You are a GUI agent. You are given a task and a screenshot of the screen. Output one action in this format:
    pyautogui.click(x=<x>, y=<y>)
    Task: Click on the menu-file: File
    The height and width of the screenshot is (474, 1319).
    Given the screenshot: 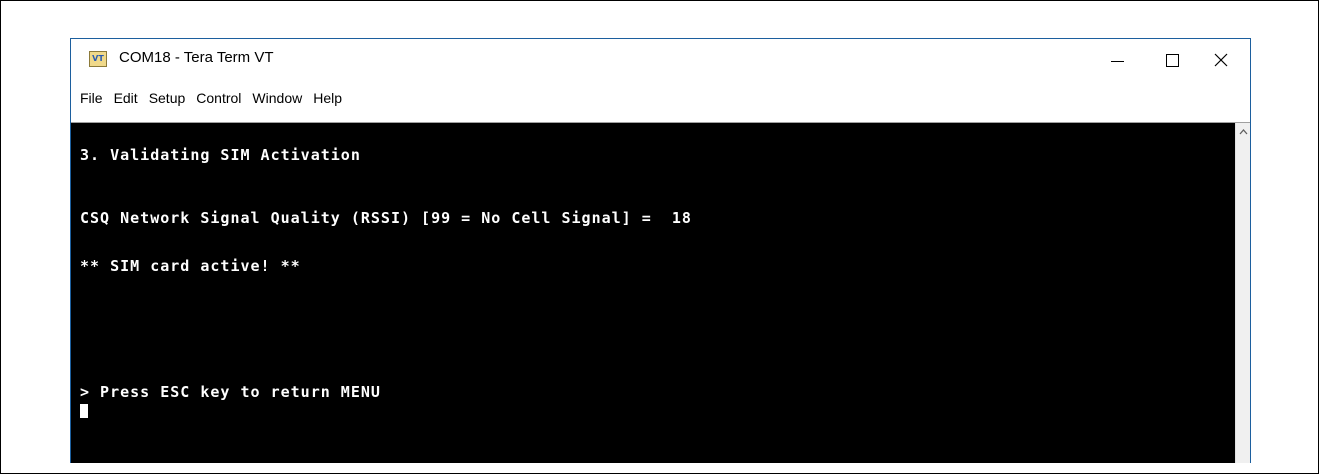 What is the action you would take?
    pyautogui.click(x=91, y=98)
    